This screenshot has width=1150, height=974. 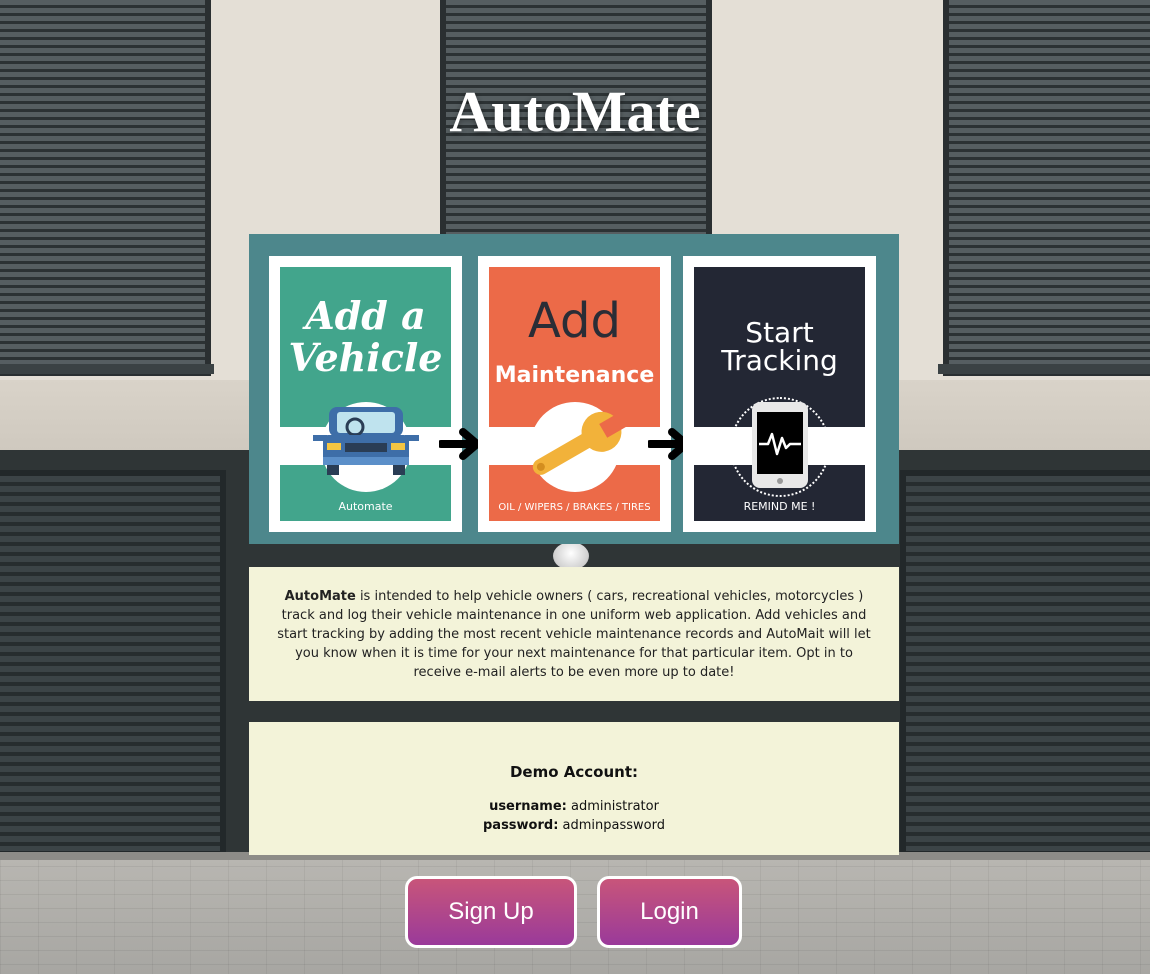 What do you see at coordinates (320, 596) in the screenshot?
I see `brand-name: AutoMate` at bounding box center [320, 596].